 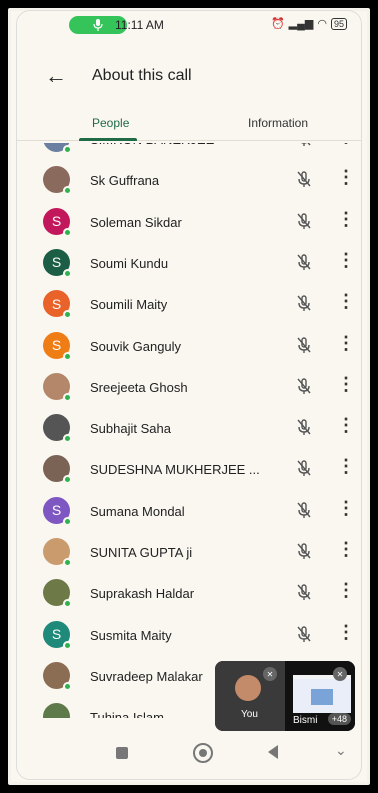 I want to click on participant-name: Suprakash Haldar, so click(x=142, y=594).